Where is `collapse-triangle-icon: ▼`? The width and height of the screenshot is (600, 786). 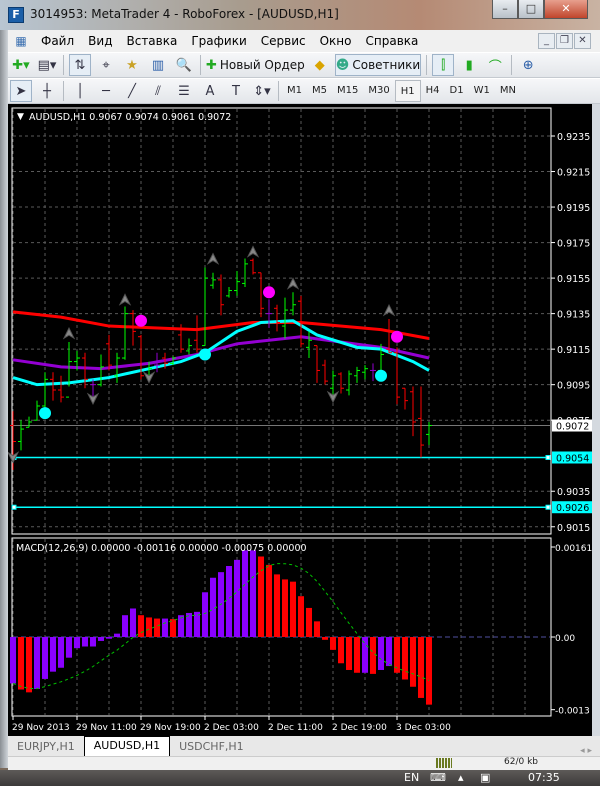 collapse-triangle-icon: ▼ is located at coordinates (20, 117).